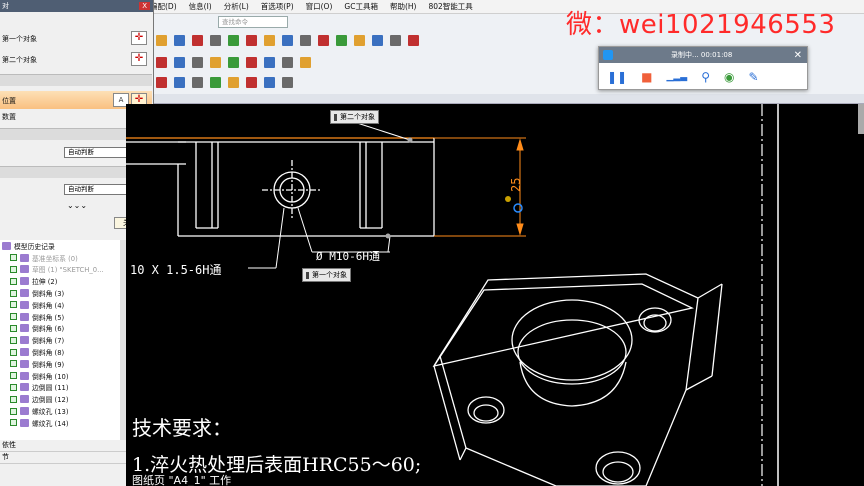  Describe the element at coordinates (215, 62) in the screenshot. I see `line-icon` at that location.